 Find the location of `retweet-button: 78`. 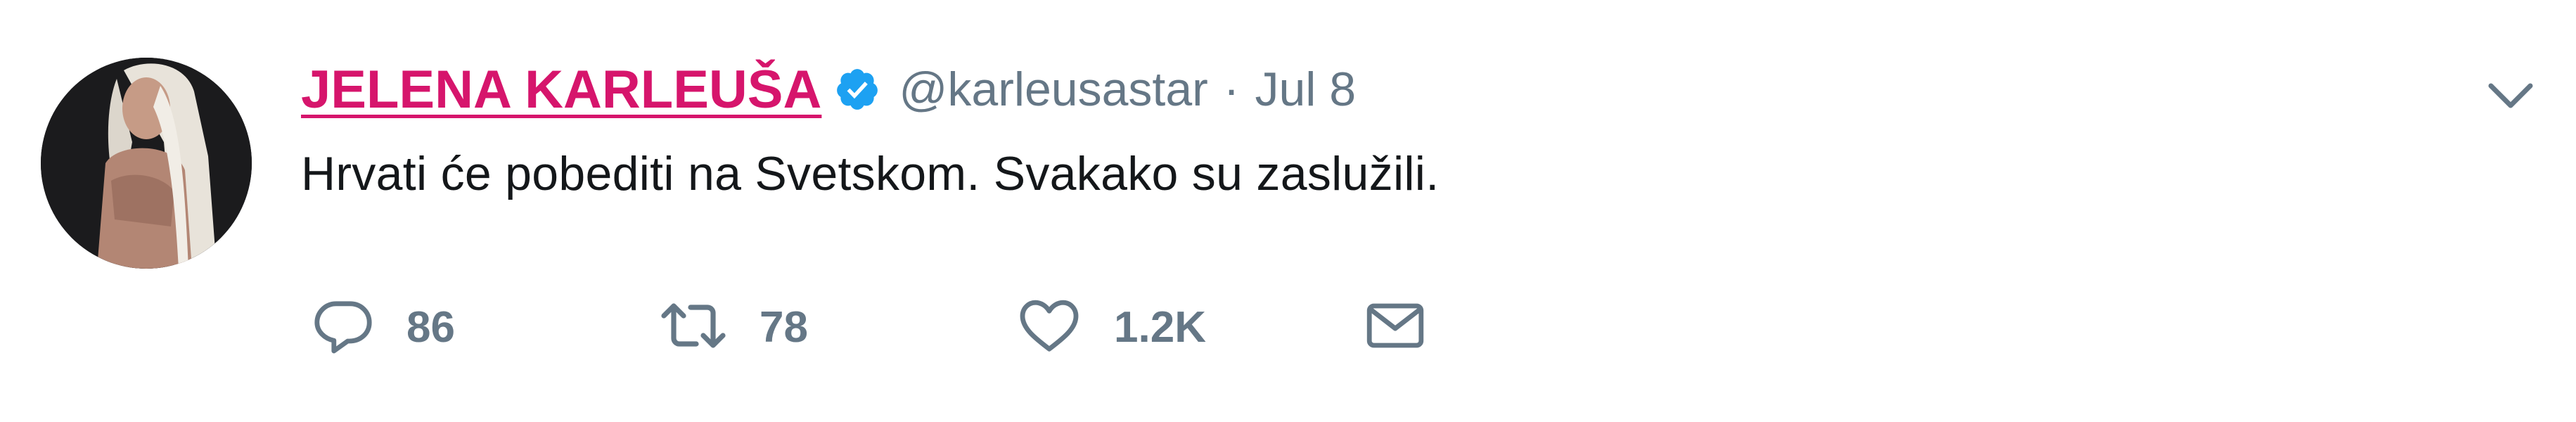

retweet-button: 78 is located at coordinates (732, 327).